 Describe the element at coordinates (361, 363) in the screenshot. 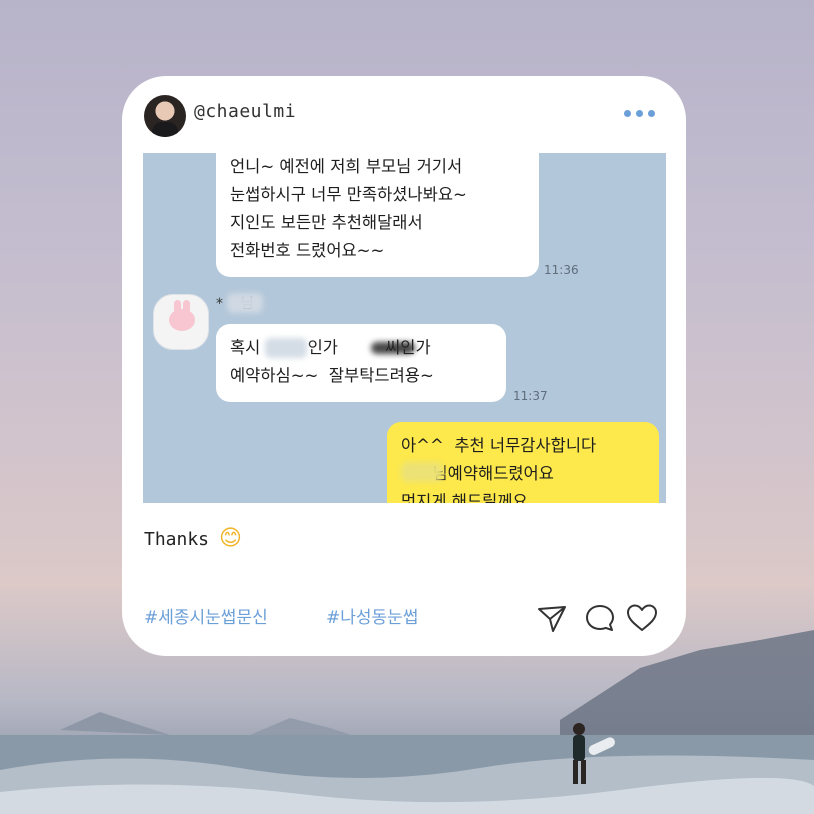

I see `chat-bubble-received: 혹시 인가 씨인가 예약하심~~ 잘부탁드려용~` at that location.